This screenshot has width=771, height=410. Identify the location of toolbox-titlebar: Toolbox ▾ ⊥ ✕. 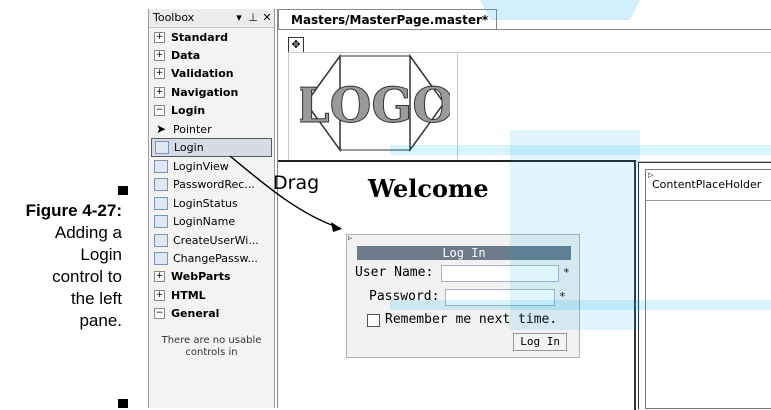
(211, 18).